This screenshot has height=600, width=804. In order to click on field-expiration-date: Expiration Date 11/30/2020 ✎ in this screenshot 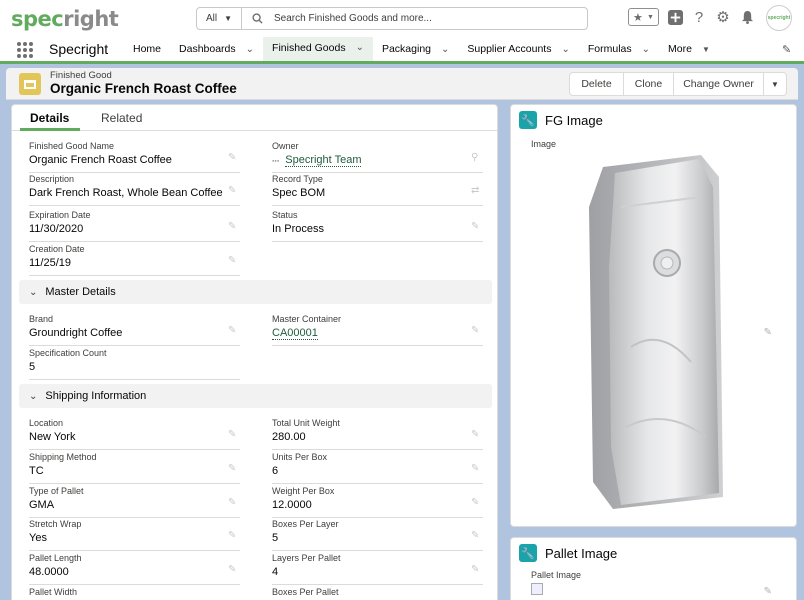, I will do `click(134, 225)`.